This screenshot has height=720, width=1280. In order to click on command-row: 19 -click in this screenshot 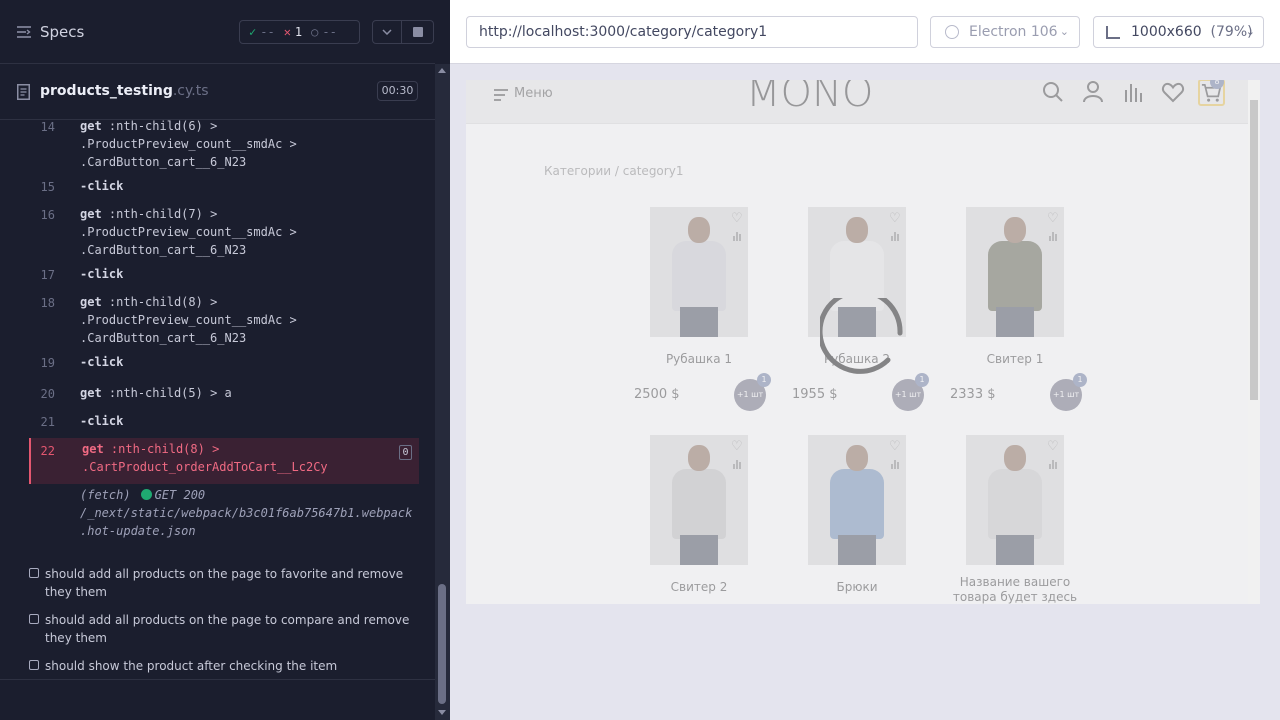, I will do `click(224, 369)`.